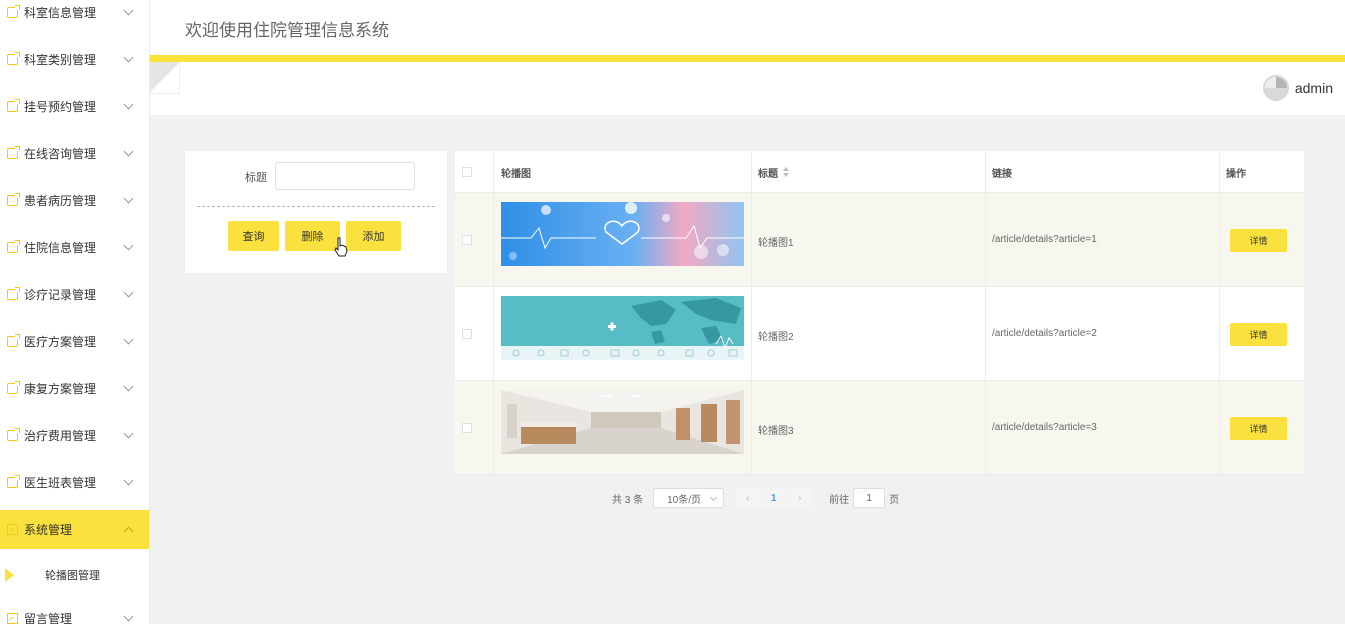 This screenshot has width=1345, height=624. Describe the element at coordinates (786, 172) in the screenshot. I see `sort-icon` at that location.